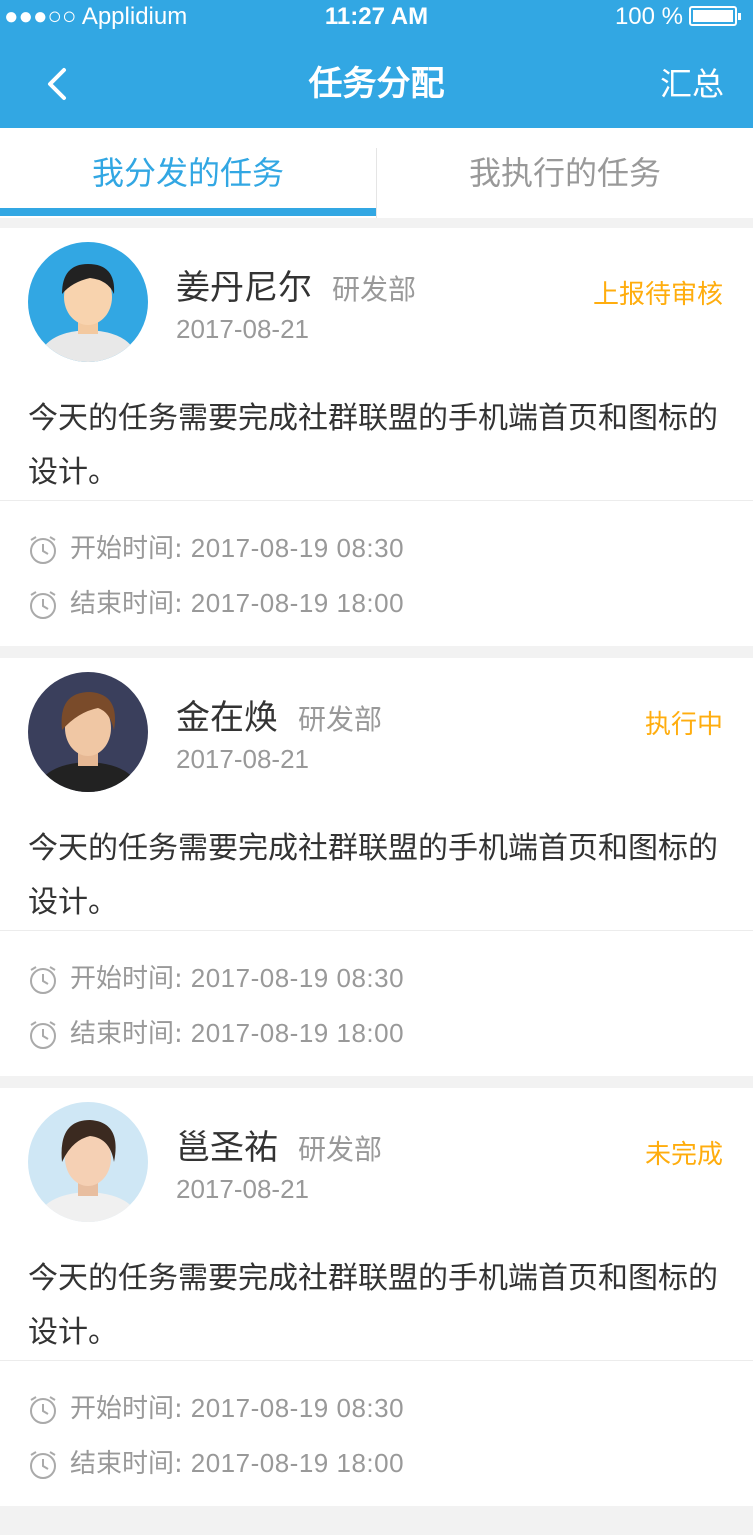 Image resolution: width=753 pixels, height=1535 pixels. What do you see at coordinates (376, 17) in the screenshot?
I see `status-bar: ●●●○○ Applidium 11:27 AM 100 %` at bounding box center [376, 17].